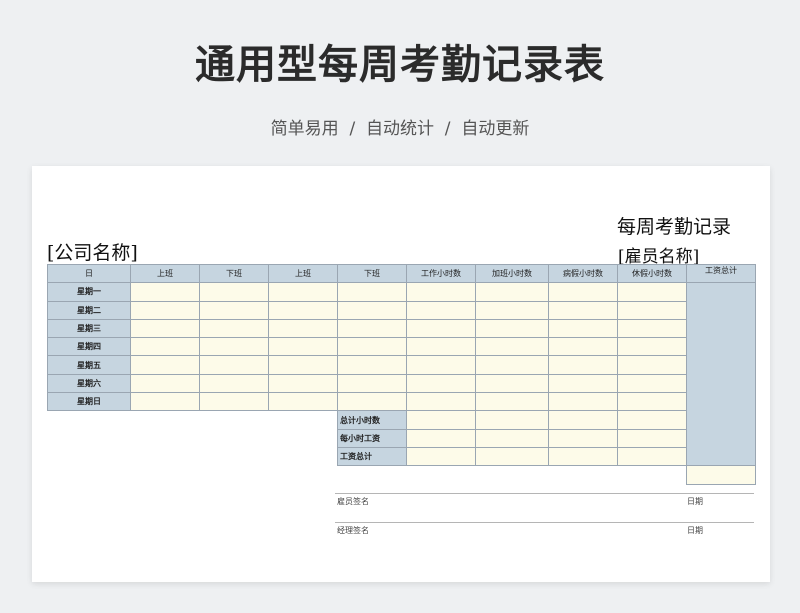 The width and height of the screenshot is (800, 613). Describe the element at coordinates (721, 273) in the screenshot. I see `col-header-total-wage: 工资总计` at that location.